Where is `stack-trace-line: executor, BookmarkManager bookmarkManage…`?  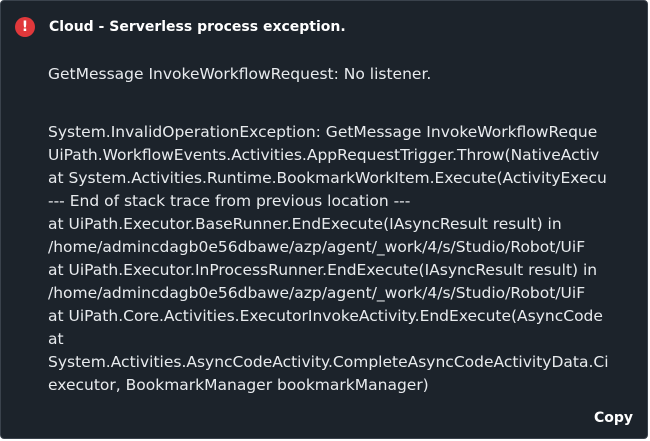
stack-trace-line: executor, BookmarkManager bookmarkManage… is located at coordinates (238, 385).